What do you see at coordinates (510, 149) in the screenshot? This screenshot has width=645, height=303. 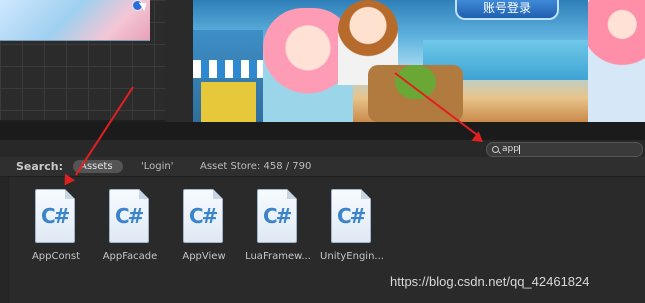 I see `search-input: app` at bounding box center [510, 149].